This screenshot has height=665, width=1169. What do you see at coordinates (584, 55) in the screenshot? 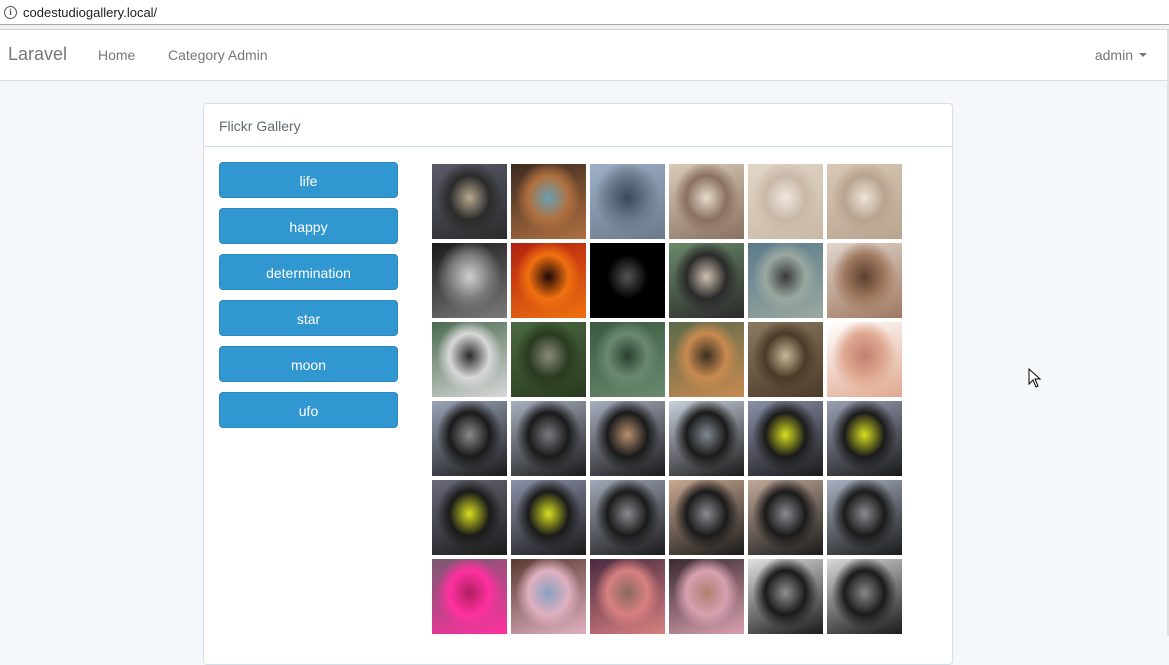
I see `navbar: Laravel Home Category Admin admin` at bounding box center [584, 55].